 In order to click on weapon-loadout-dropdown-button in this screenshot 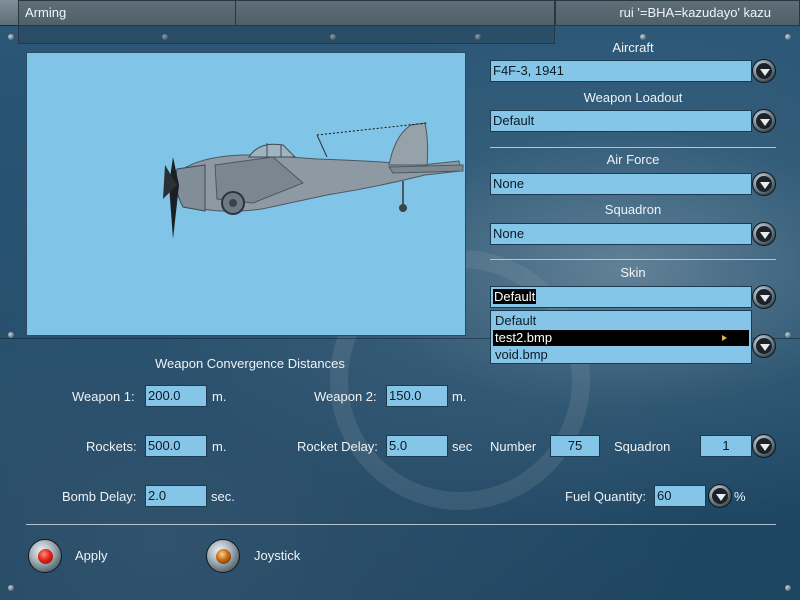, I will do `click(764, 121)`.